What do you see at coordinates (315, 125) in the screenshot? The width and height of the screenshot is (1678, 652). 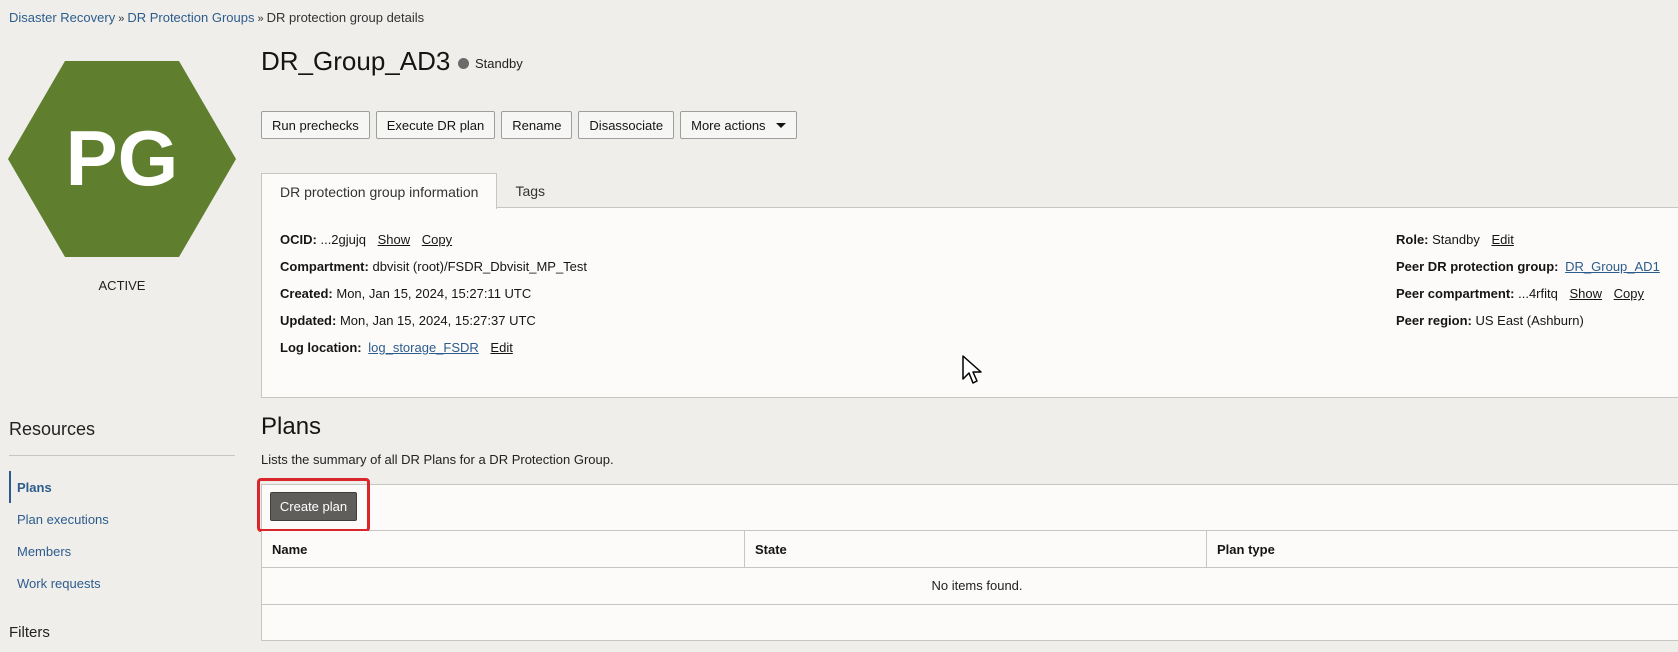 I see `run-prechecks-button: Run prechecks` at bounding box center [315, 125].